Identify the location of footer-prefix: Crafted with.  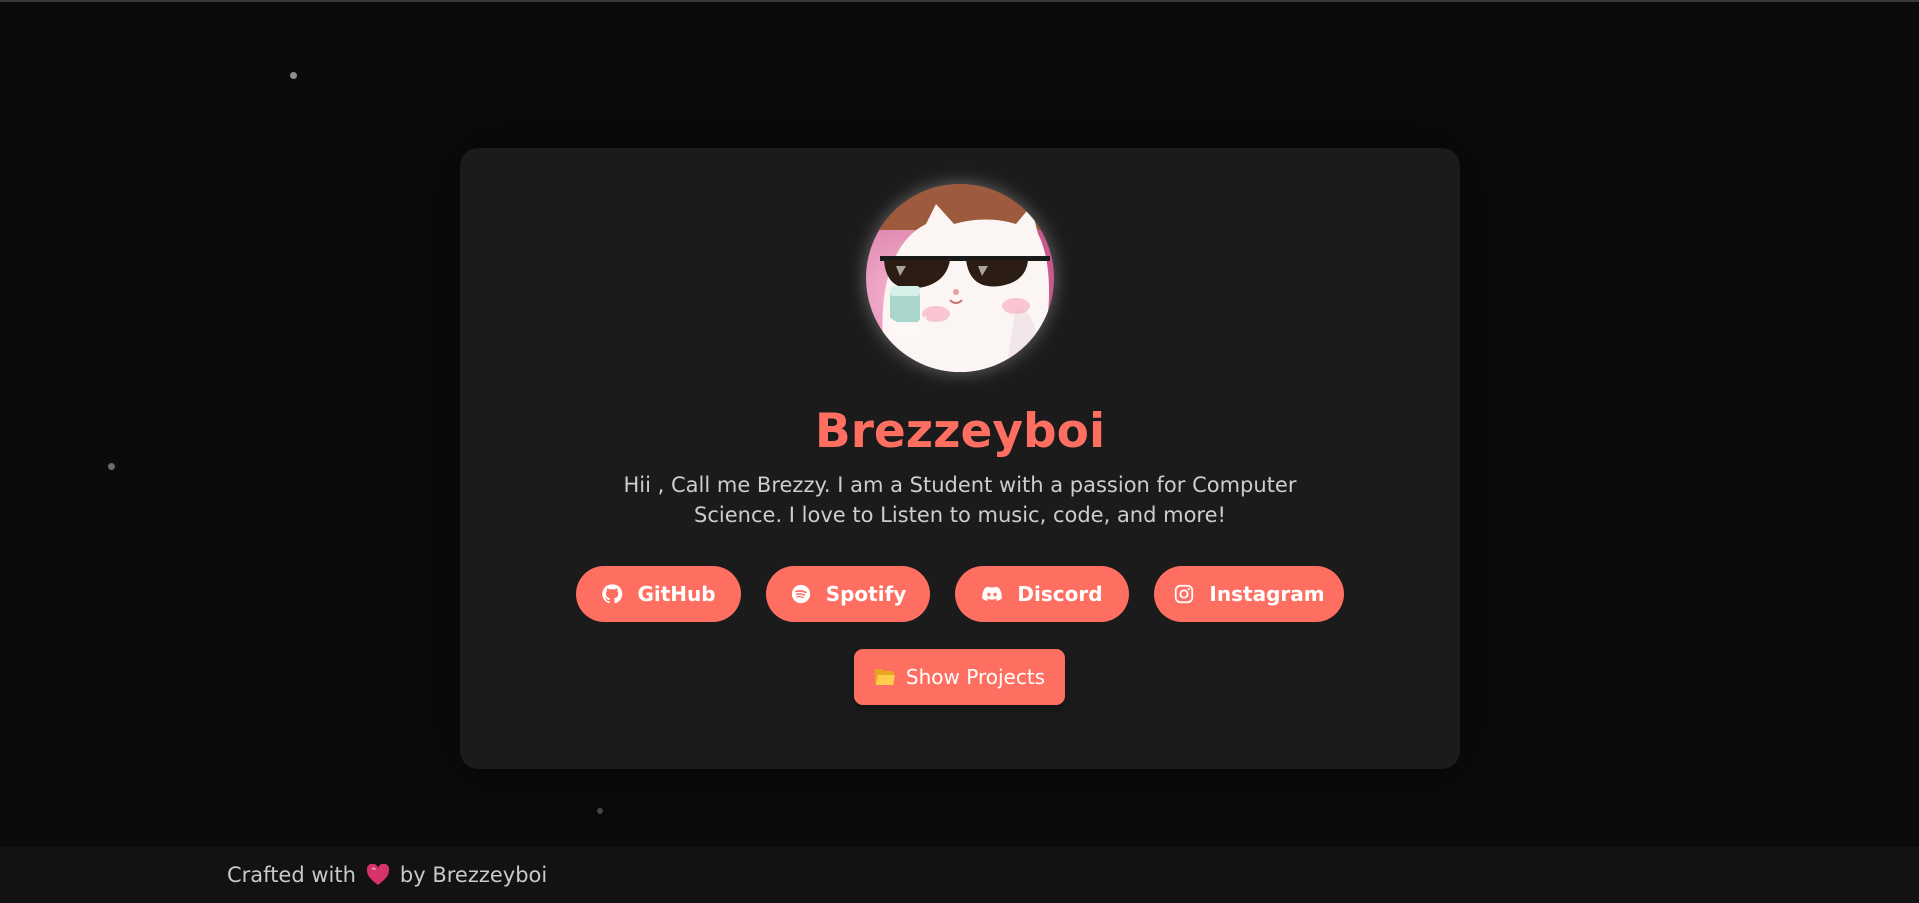
(291, 875).